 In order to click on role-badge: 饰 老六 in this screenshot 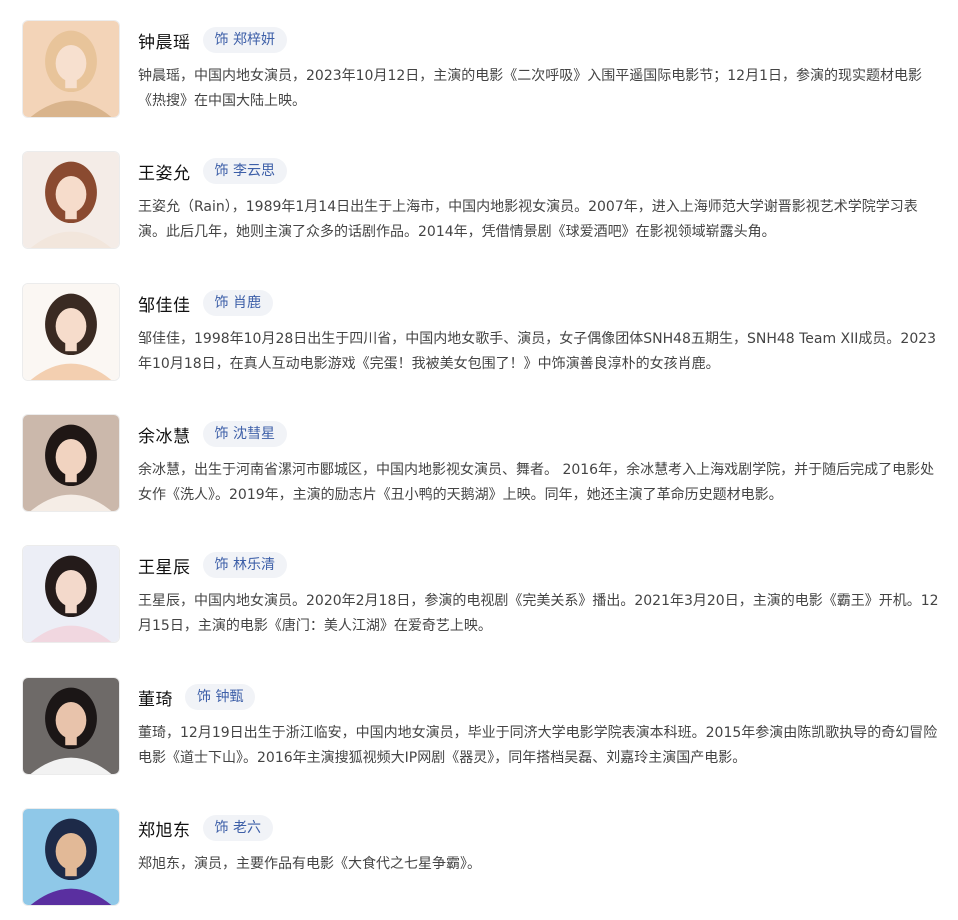, I will do `click(237, 828)`.